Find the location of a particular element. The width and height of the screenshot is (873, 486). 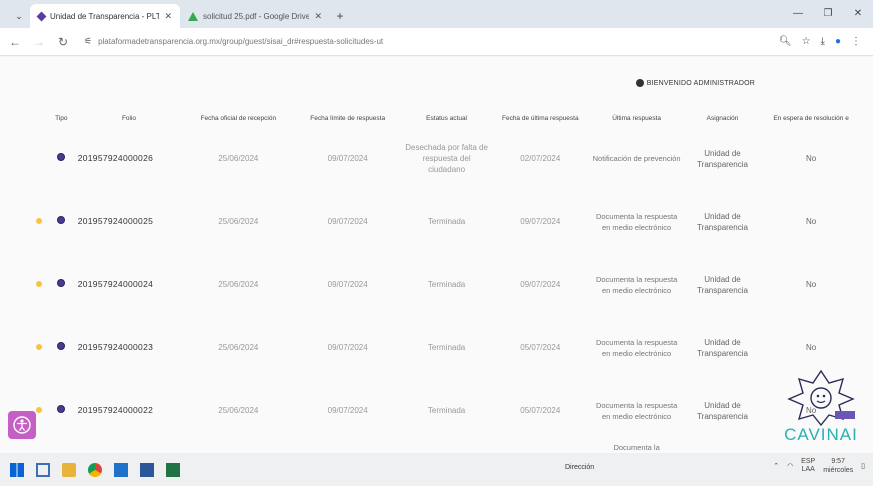

col-header-ultima-respuesta: Última respuesta is located at coordinates (636, 118).